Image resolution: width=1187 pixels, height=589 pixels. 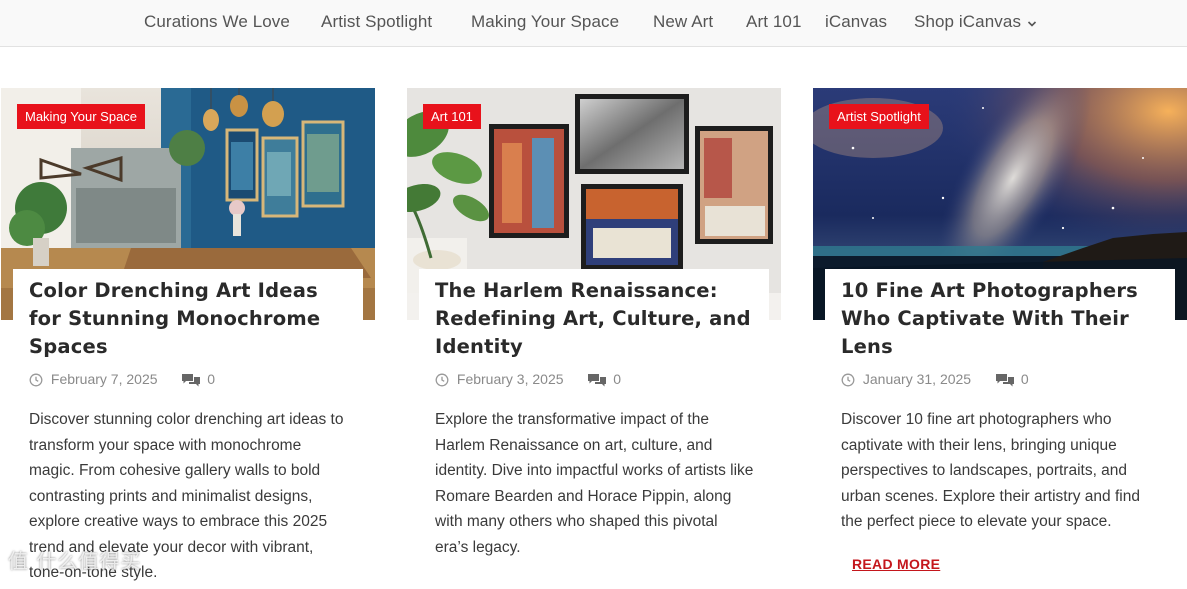 I want to click on nav-item-new-art: New Art, so click(x=683, y=22).